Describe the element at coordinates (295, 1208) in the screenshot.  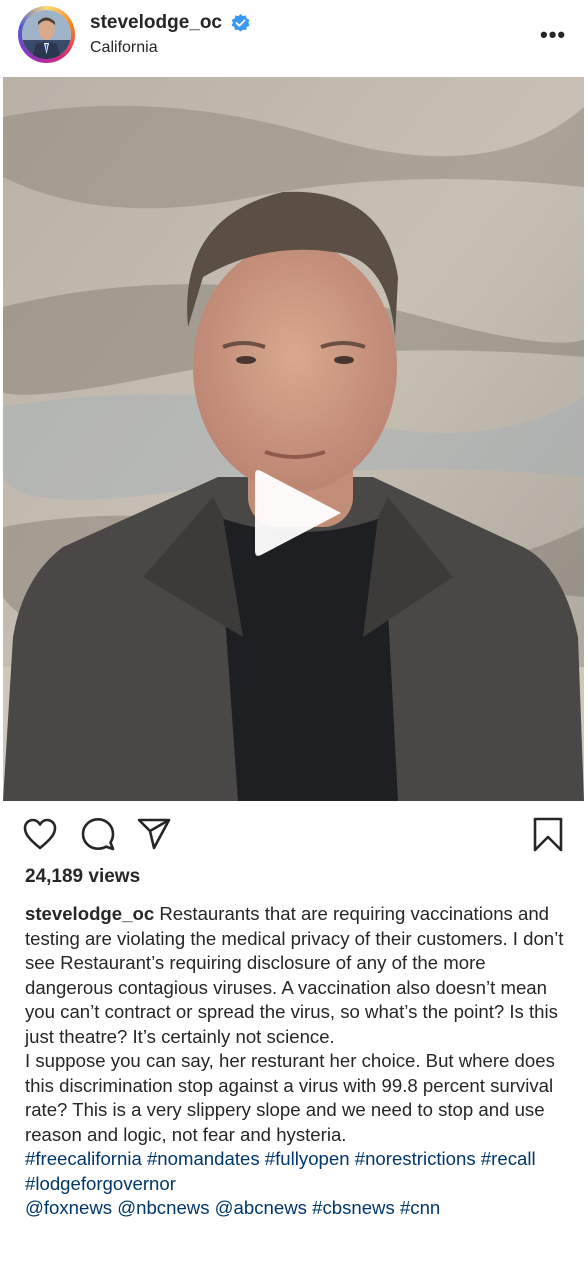
I see `caption-mentions: @foxnews @nbcnews @abcnews #cbsnews #cnn` at that location.